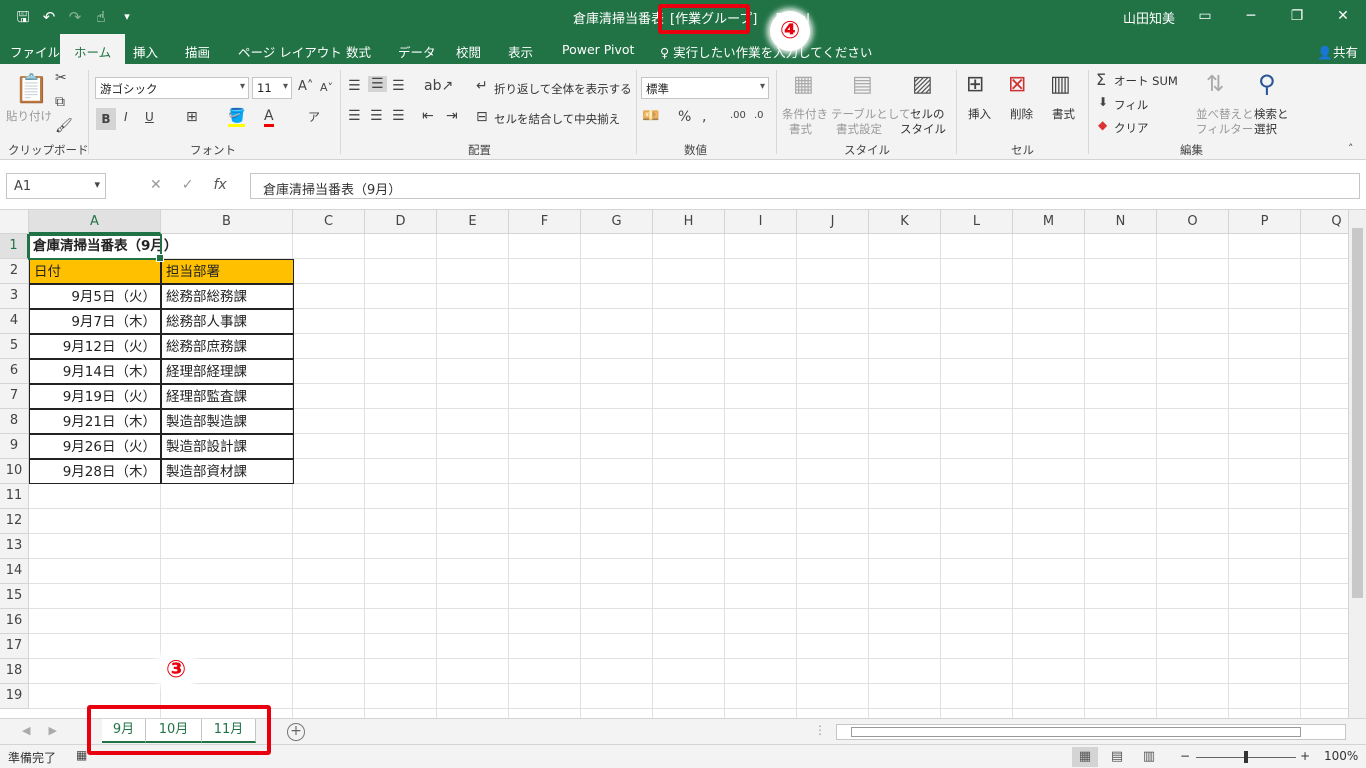 Image resolution: width=1366 pixels, height=768 pixels. I want to click on row-header: 7, so click(14, 396).